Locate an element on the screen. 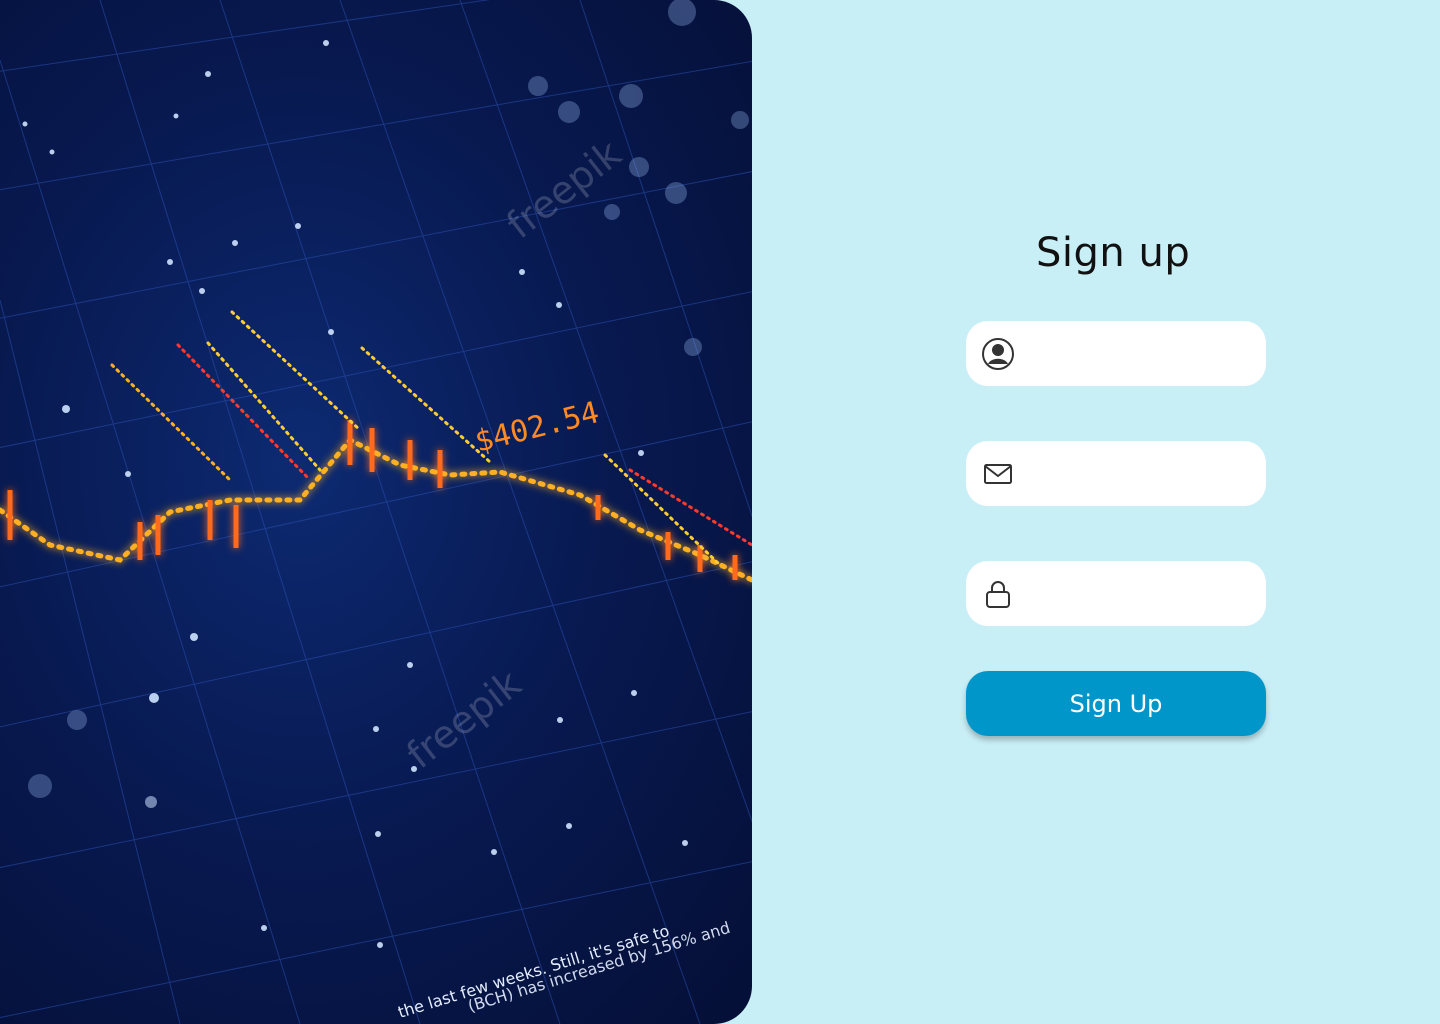 The height and width of the screenshot is (1024, 1440). name-field is located at coordinates (1116, 354).